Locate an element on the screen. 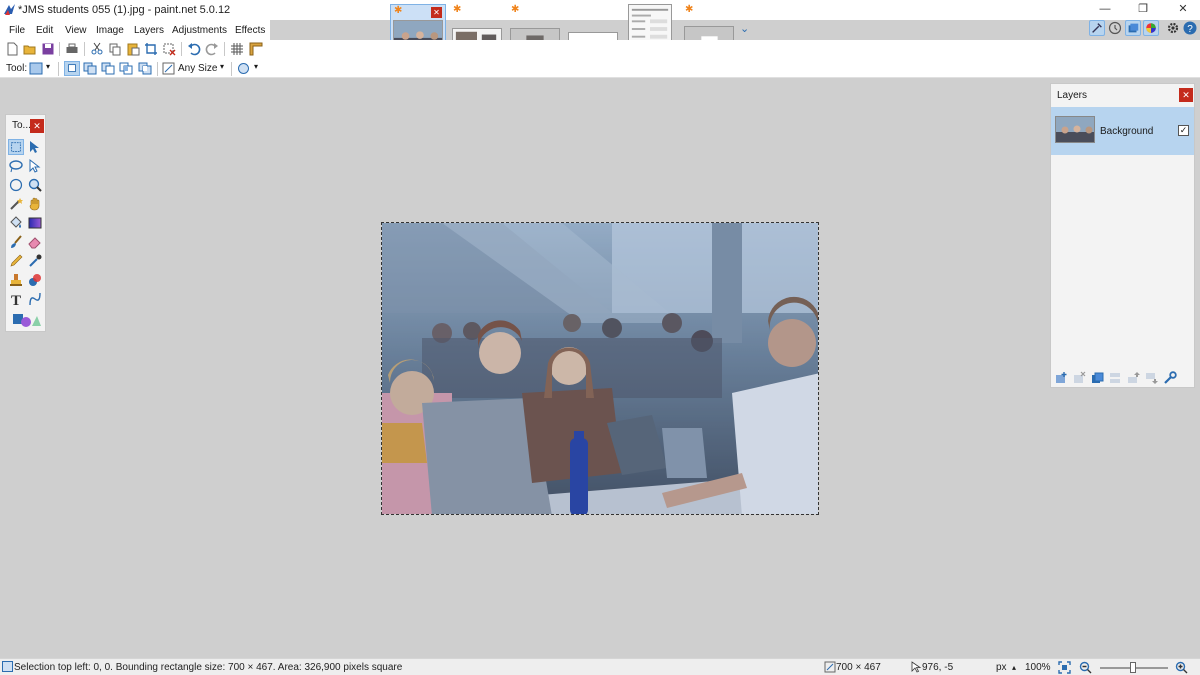  selection-size-status-icon is located at coordinates (830, 667).